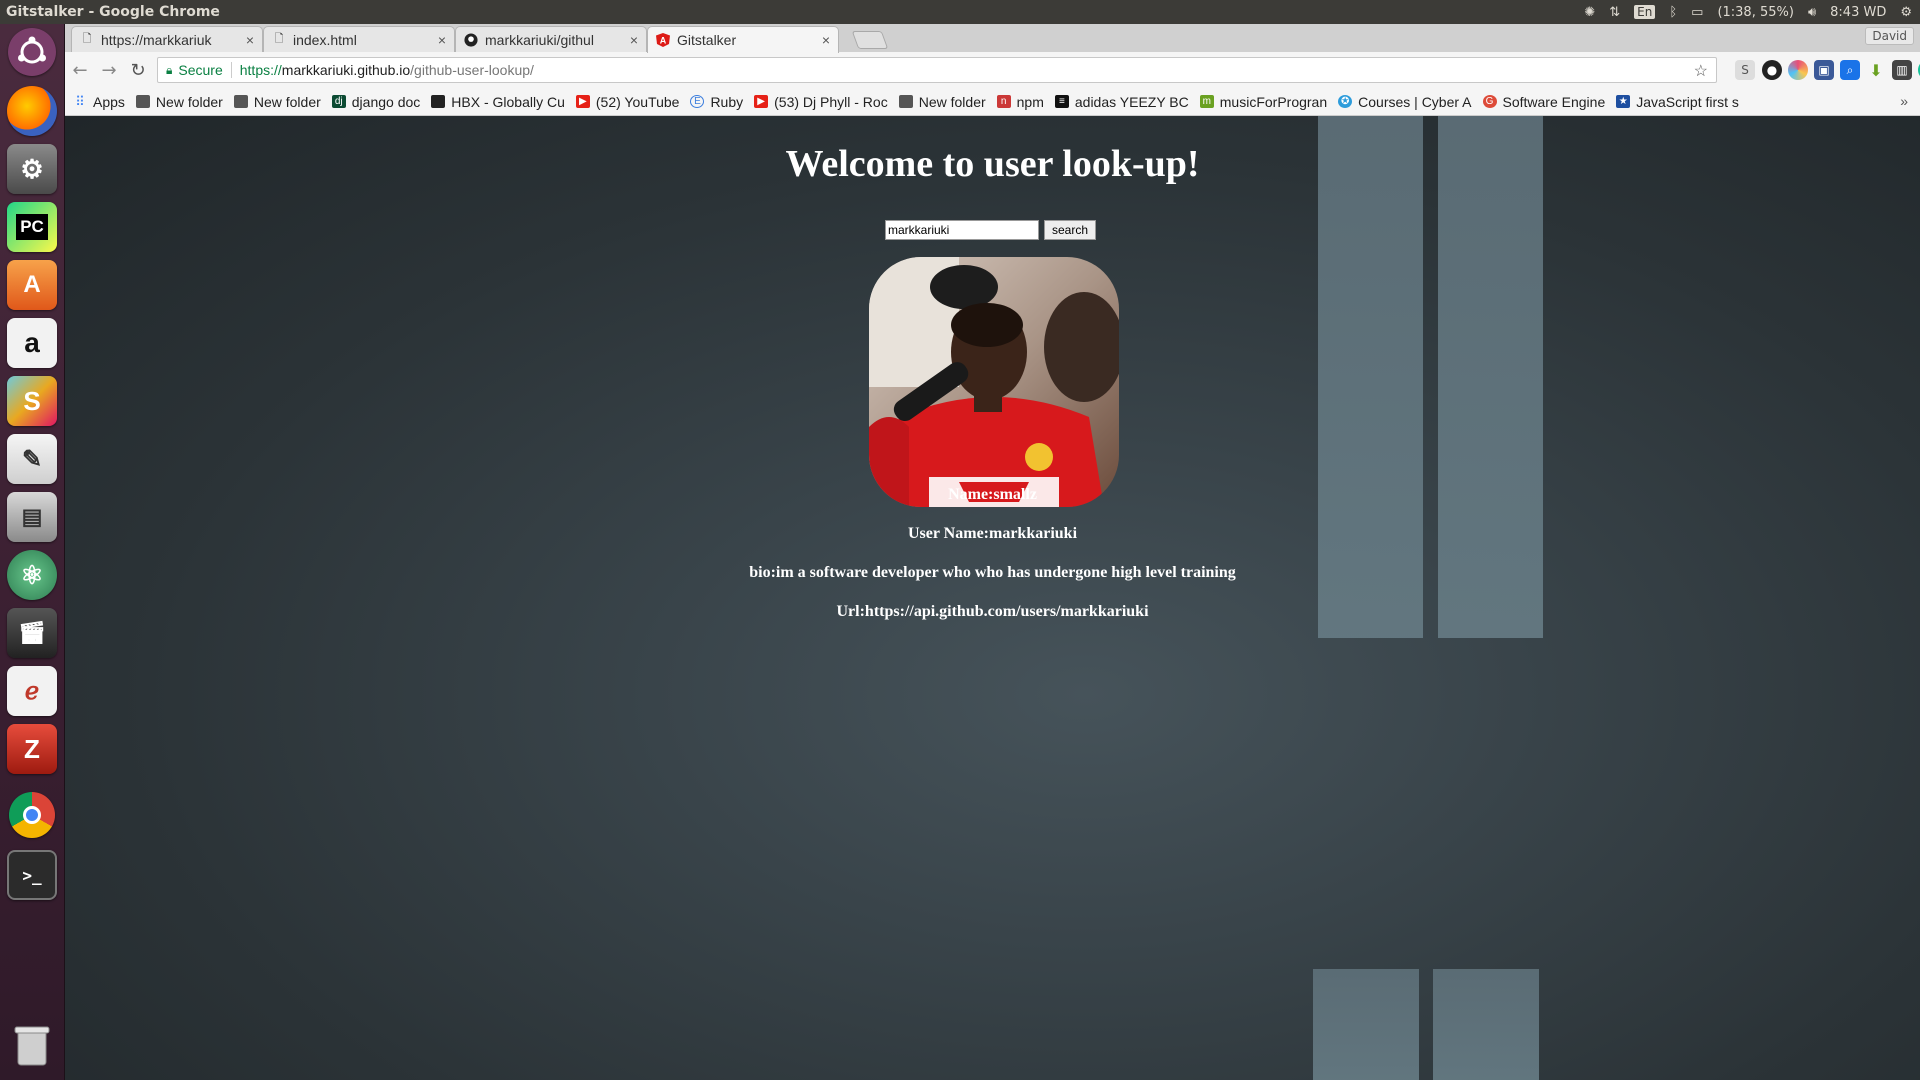 Image resolution: width=1920 pixels, height=1080 pixels. What do you see at coordinates (156, 39) in the screenshot?
I see `tab-label: https://markkariuk` at bounding box center [156, 39].